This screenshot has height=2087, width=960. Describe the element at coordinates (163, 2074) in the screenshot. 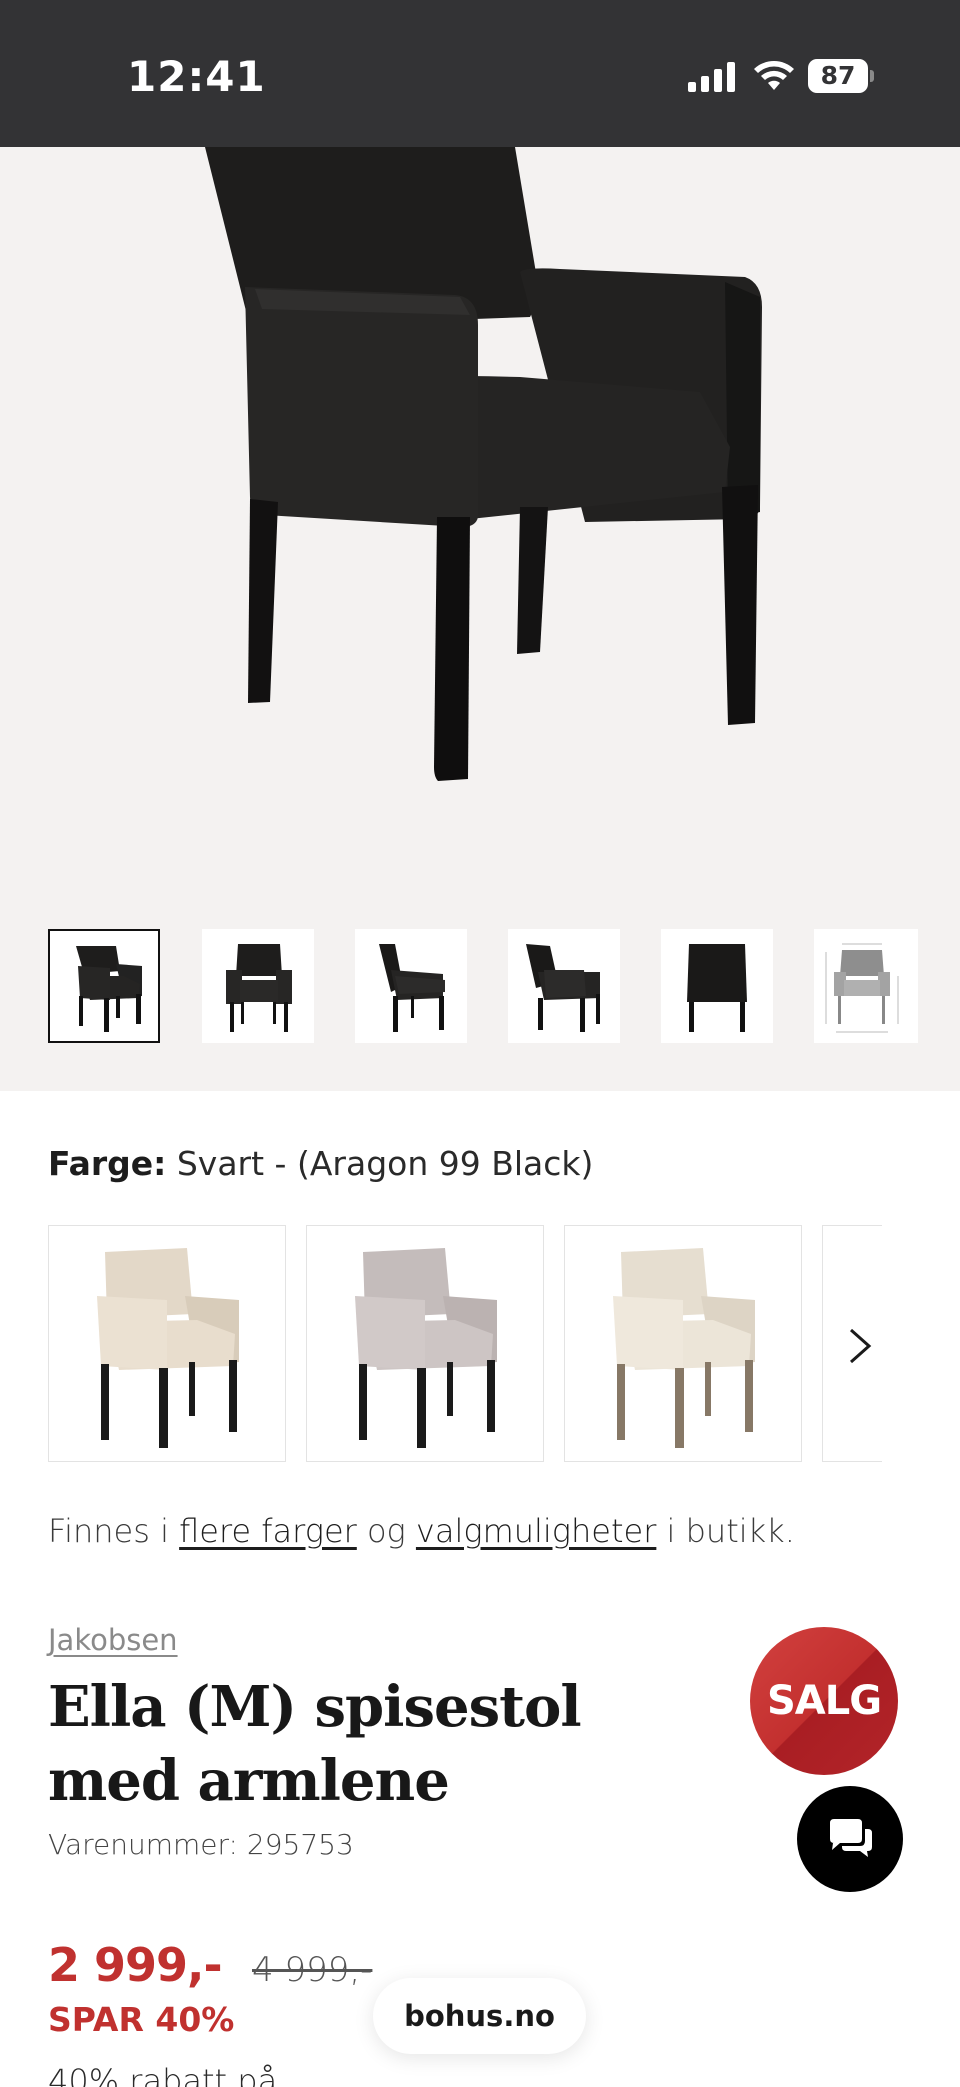

I see `discount-note: 40% rabatt på` at that location.